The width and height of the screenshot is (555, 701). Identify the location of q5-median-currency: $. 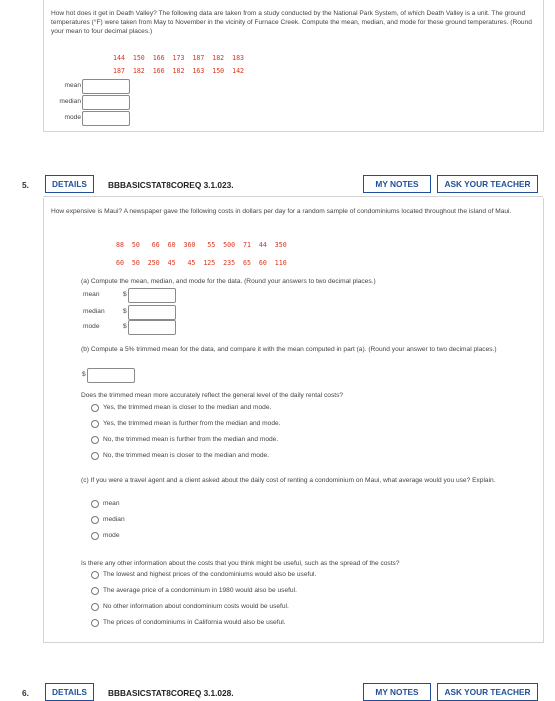
(125, 311).